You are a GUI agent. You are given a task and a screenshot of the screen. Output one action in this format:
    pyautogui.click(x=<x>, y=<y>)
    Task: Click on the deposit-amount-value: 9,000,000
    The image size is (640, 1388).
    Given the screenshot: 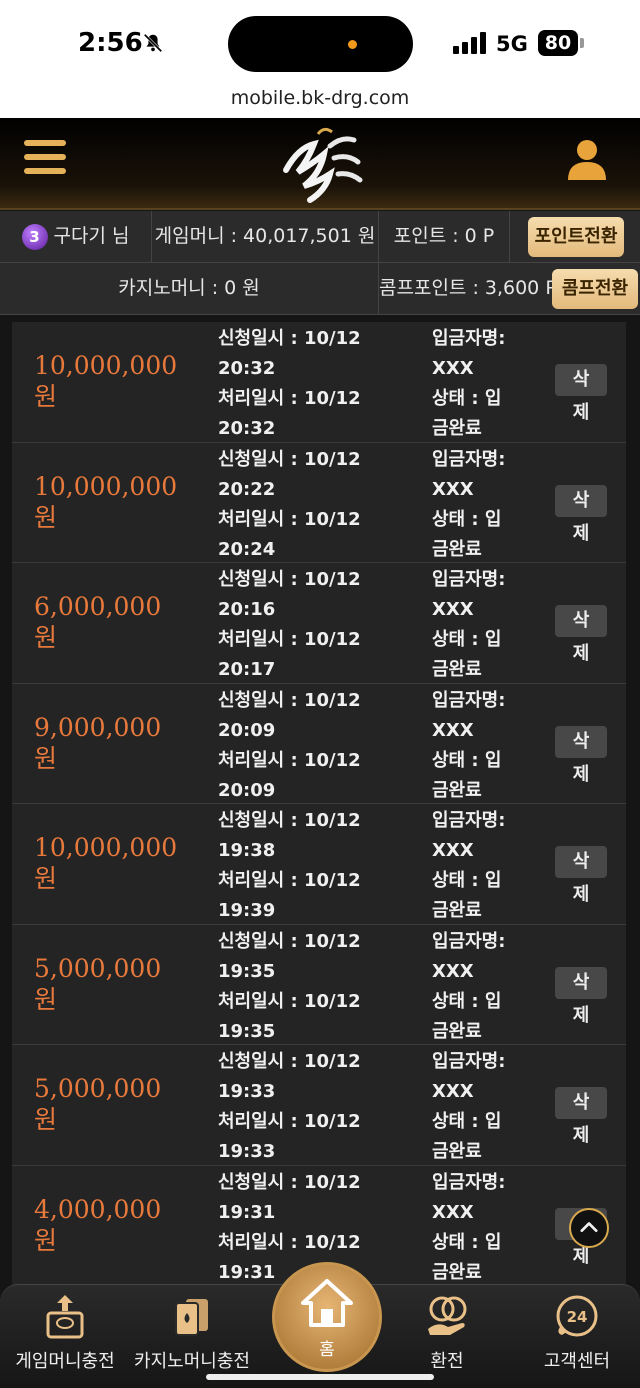 What is the action you would take?
    pyautogui.click(x=98, y=727)
    